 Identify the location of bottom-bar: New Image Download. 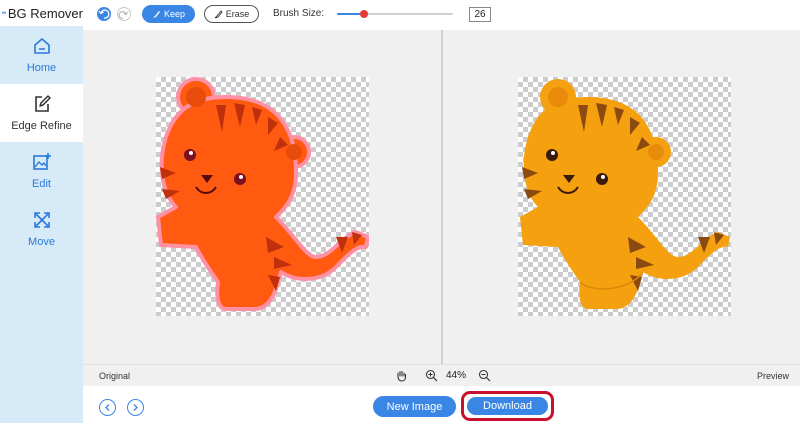
(441, 404).